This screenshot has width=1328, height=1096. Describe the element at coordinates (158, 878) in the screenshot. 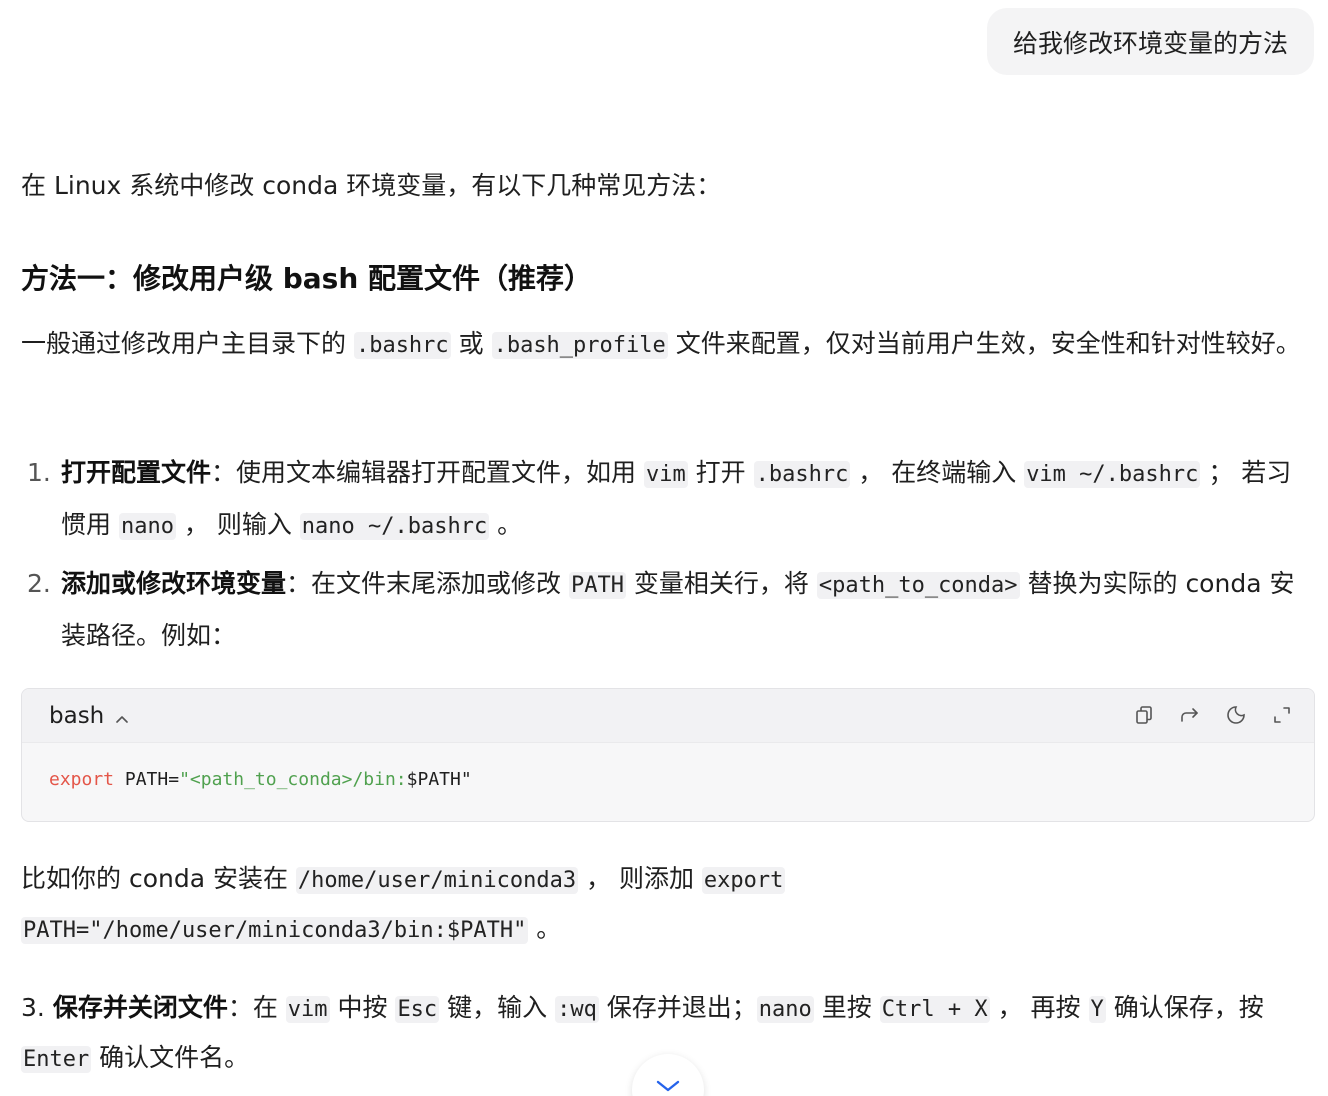

I see `text: 比如你的 conda 安装在` at that location.